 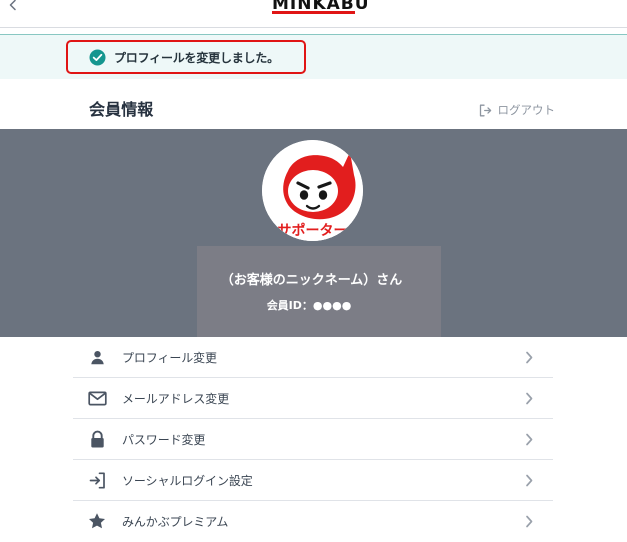 I want to click on member-id: 会員ID：●●●●, so click(x=309, y=305).